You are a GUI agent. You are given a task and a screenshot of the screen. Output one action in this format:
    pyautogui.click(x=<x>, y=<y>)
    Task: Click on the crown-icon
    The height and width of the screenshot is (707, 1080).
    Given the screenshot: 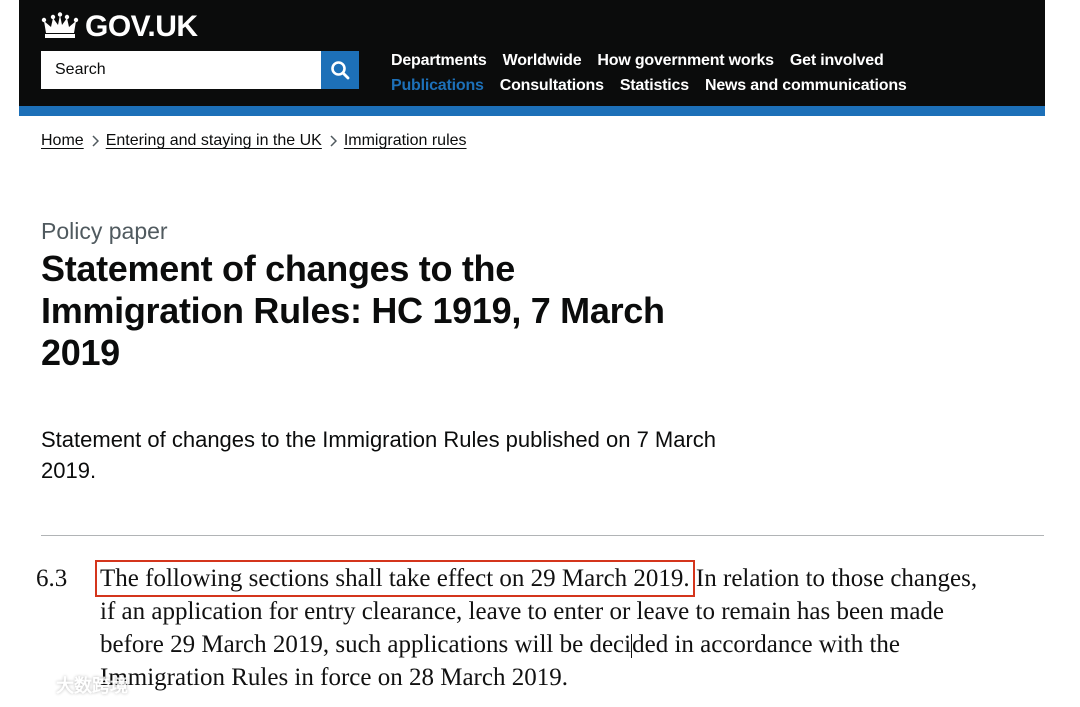 What is the action you would take?
    pyautogui.click(x=60, y=25)
    